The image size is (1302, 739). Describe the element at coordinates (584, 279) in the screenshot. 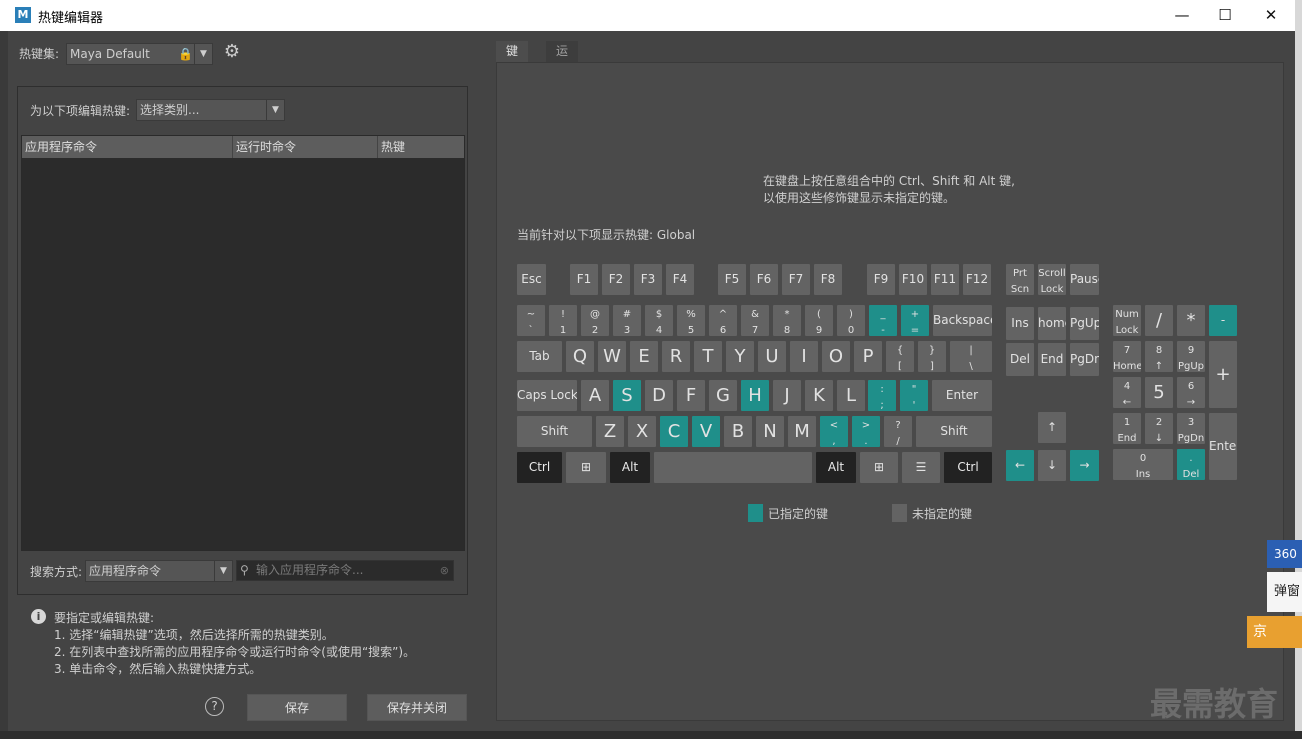

I see `key-f1: F1` at that location.